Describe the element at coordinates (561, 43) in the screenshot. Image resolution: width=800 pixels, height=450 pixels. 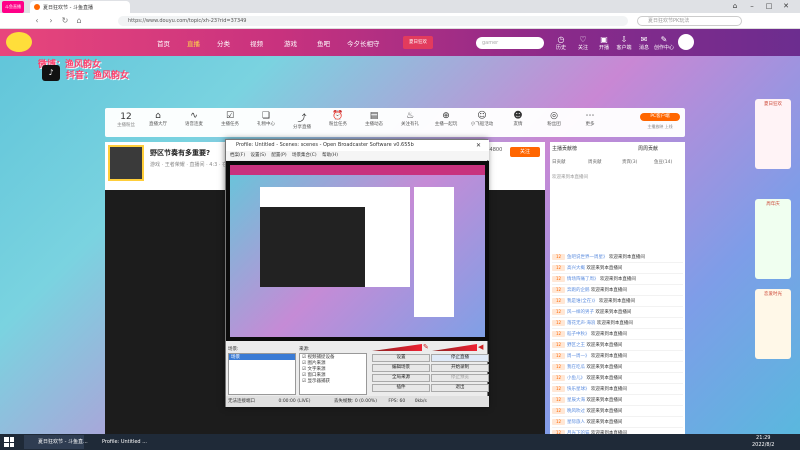
I see `nav-history: ◷ 历史` at that location.